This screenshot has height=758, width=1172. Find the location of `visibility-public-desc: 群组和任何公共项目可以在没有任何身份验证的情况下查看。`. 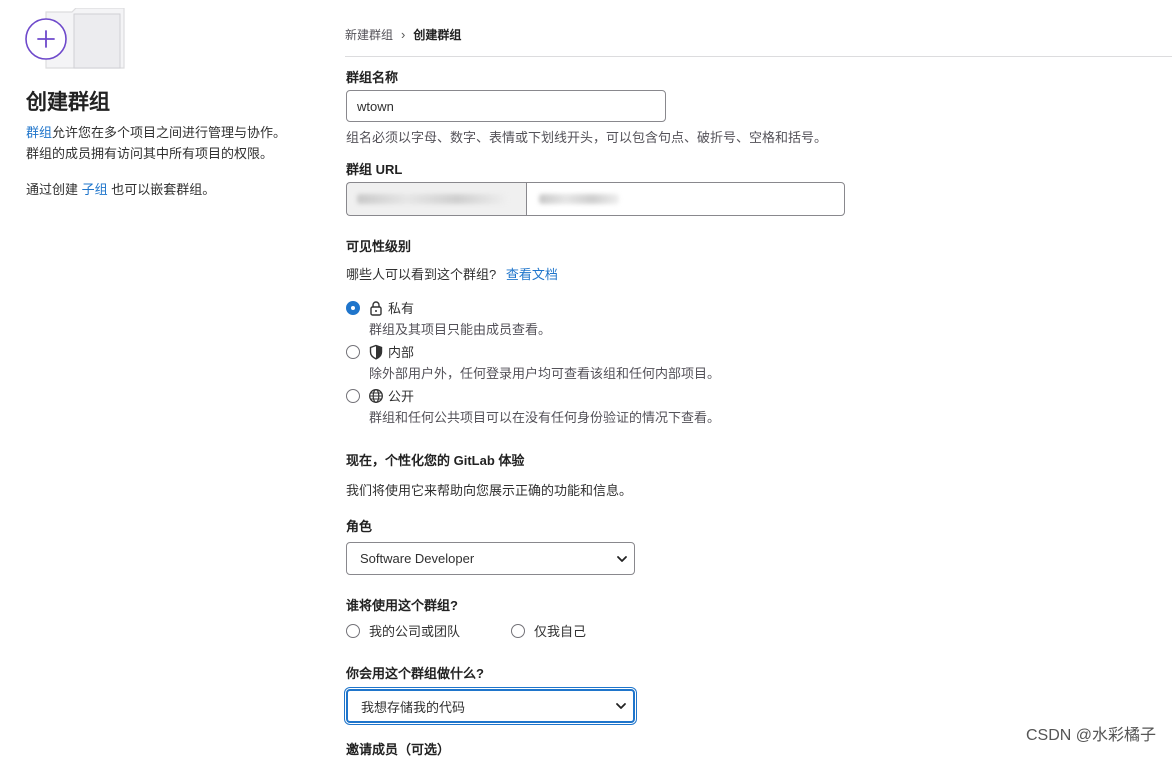

visibility-public-desc: 群组和任何公共项目可以在没有任何身份验证的情况下查看。 is located at coordinates (545, 417).